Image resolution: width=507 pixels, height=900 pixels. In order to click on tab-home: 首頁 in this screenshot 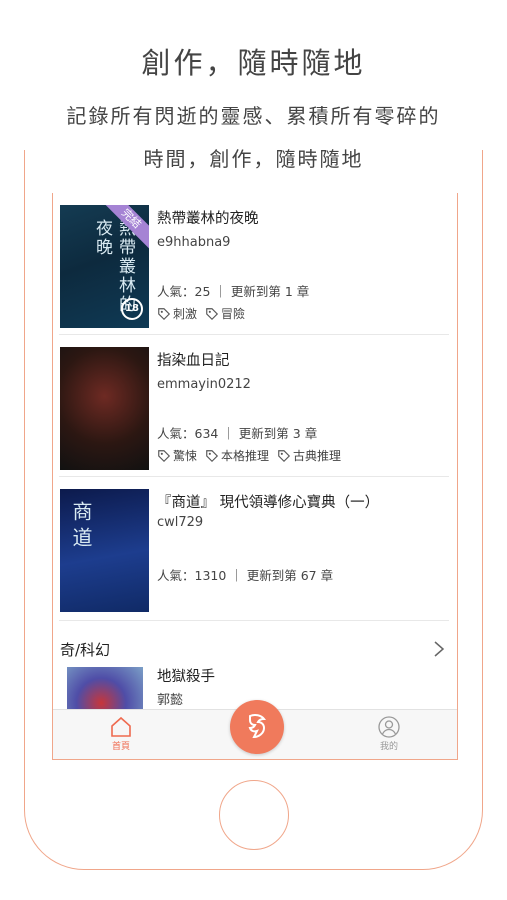, I will do `click(121, 734)`.